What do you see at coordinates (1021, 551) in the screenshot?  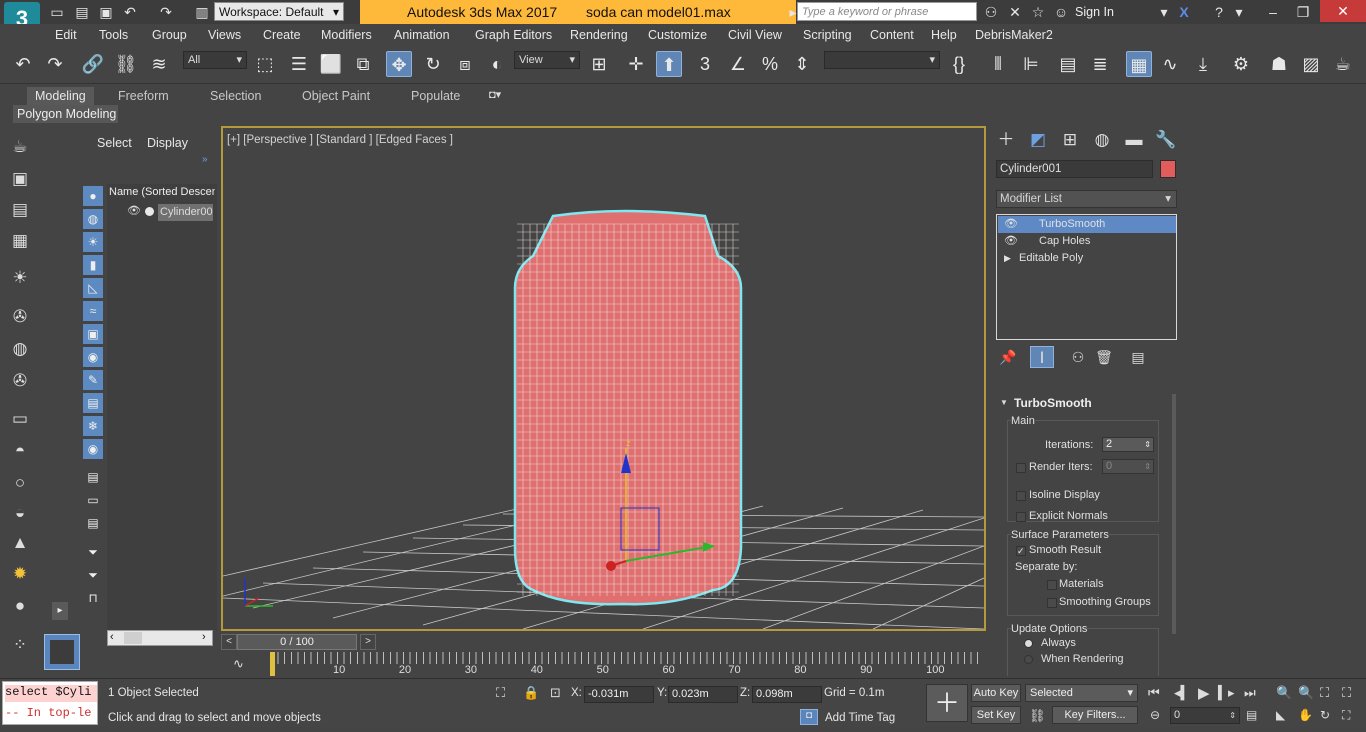 I see `smooth-result-checkbox: ✓` at bounding box center [1021, 551].